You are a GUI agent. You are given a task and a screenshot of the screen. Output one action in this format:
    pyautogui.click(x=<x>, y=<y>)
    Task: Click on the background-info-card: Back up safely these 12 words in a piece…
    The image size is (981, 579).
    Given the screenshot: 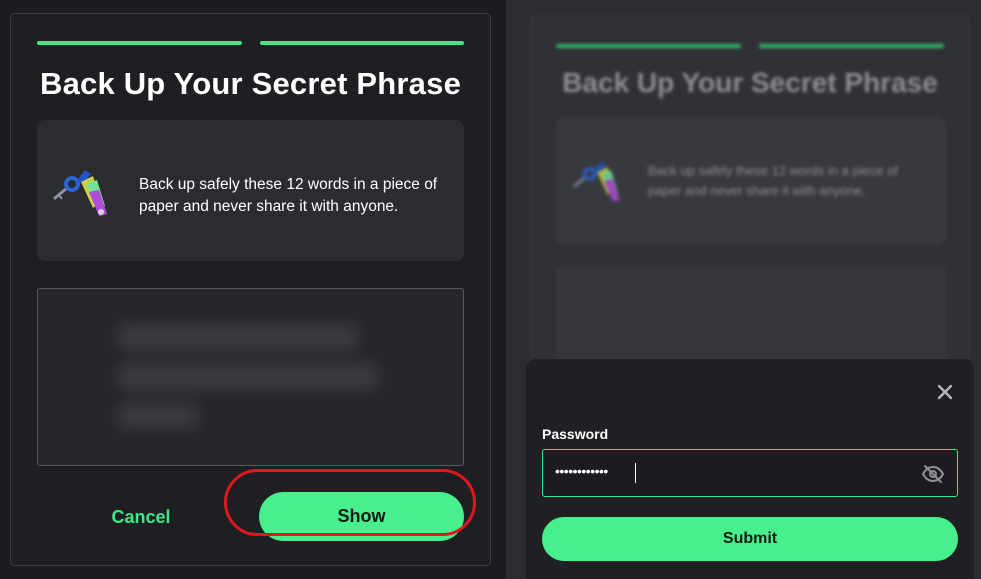 What is the action you would take?
    pyautogui.click(x=751, y=181)
    